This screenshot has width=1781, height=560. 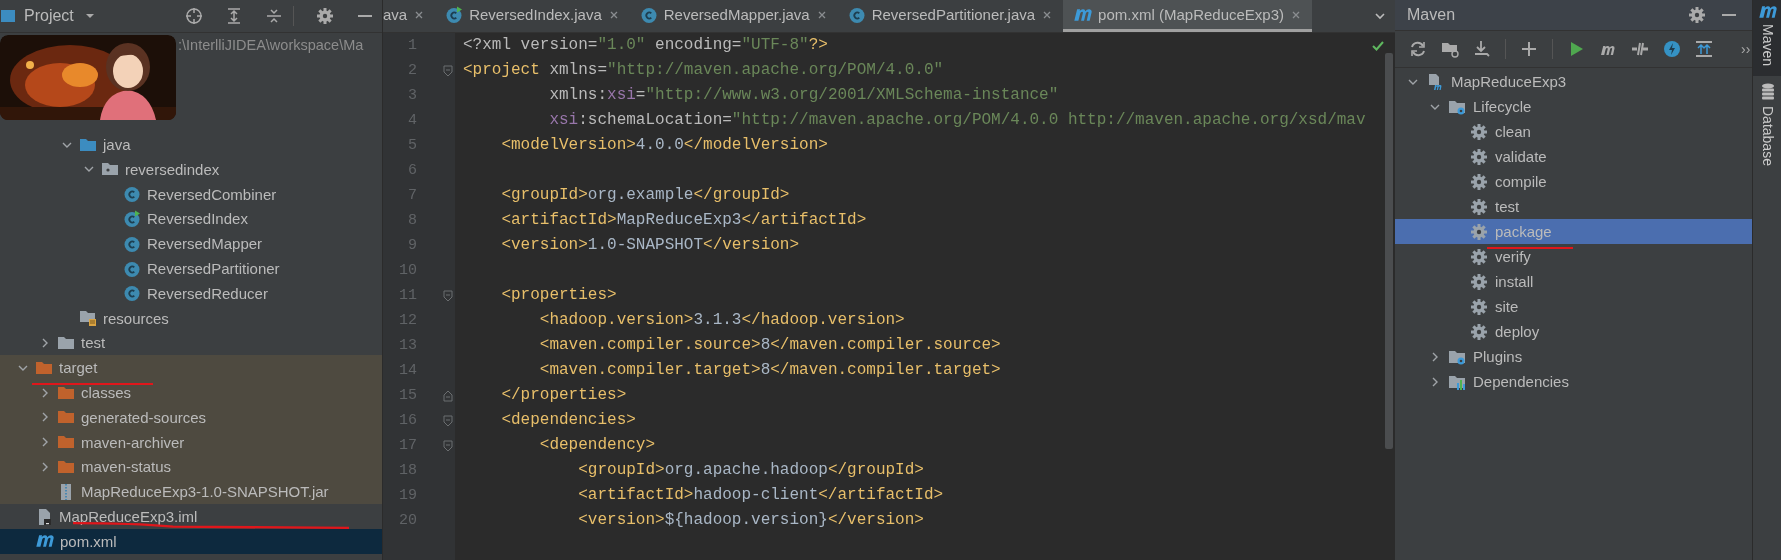 What do you see at coordinates (1482, 49) in the screenshot?
I see `download-icon` at bounding box center [1482, 49].